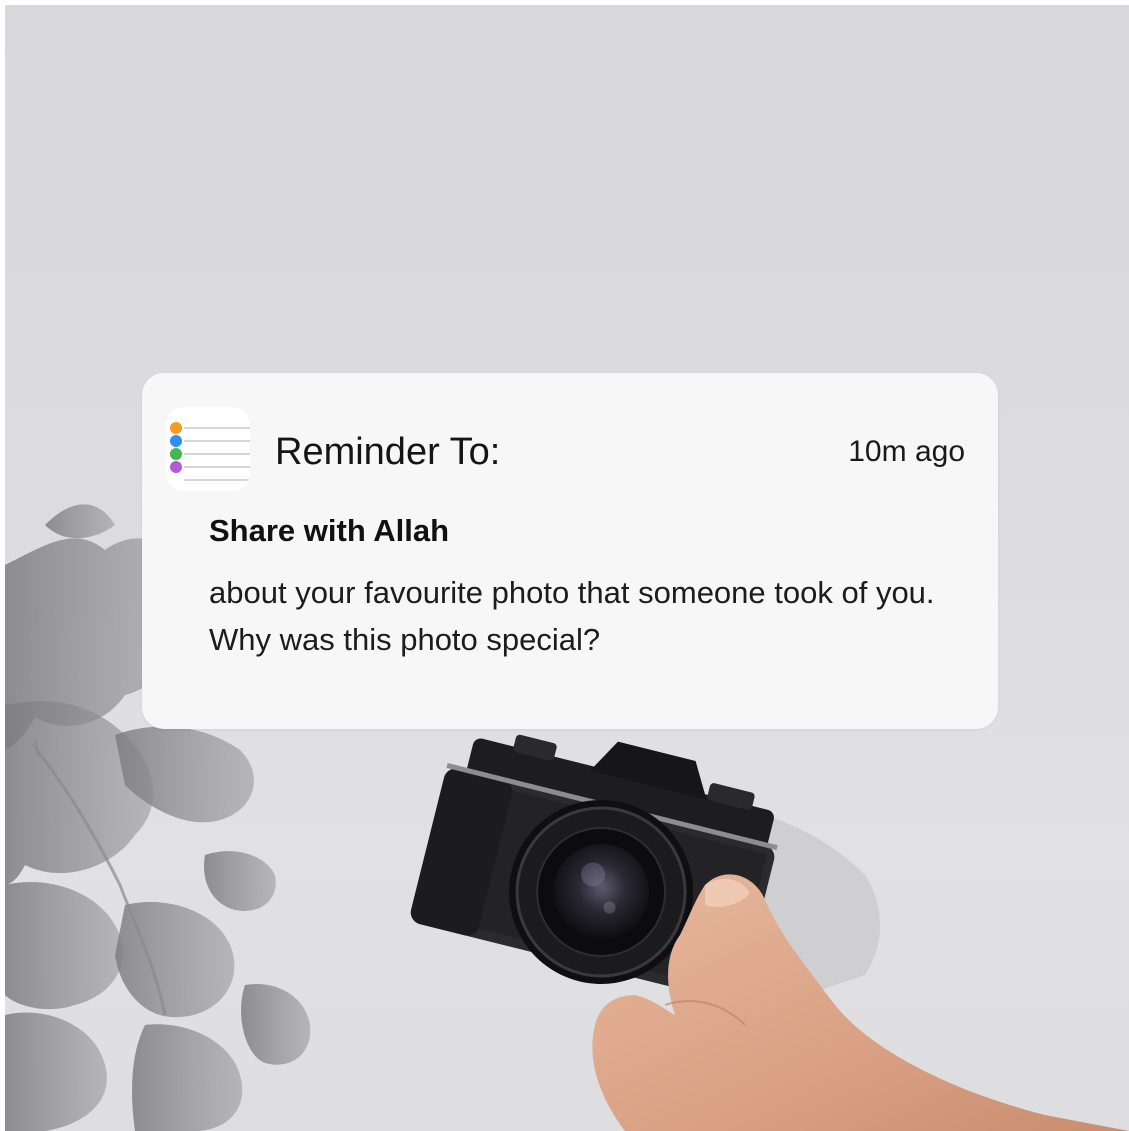 This screenshot has width=1129, height=1131. What do you see at coordinates (176, 467) in the screenshot?
I see `purple-dot-icon` at bounding box center [176, 467].